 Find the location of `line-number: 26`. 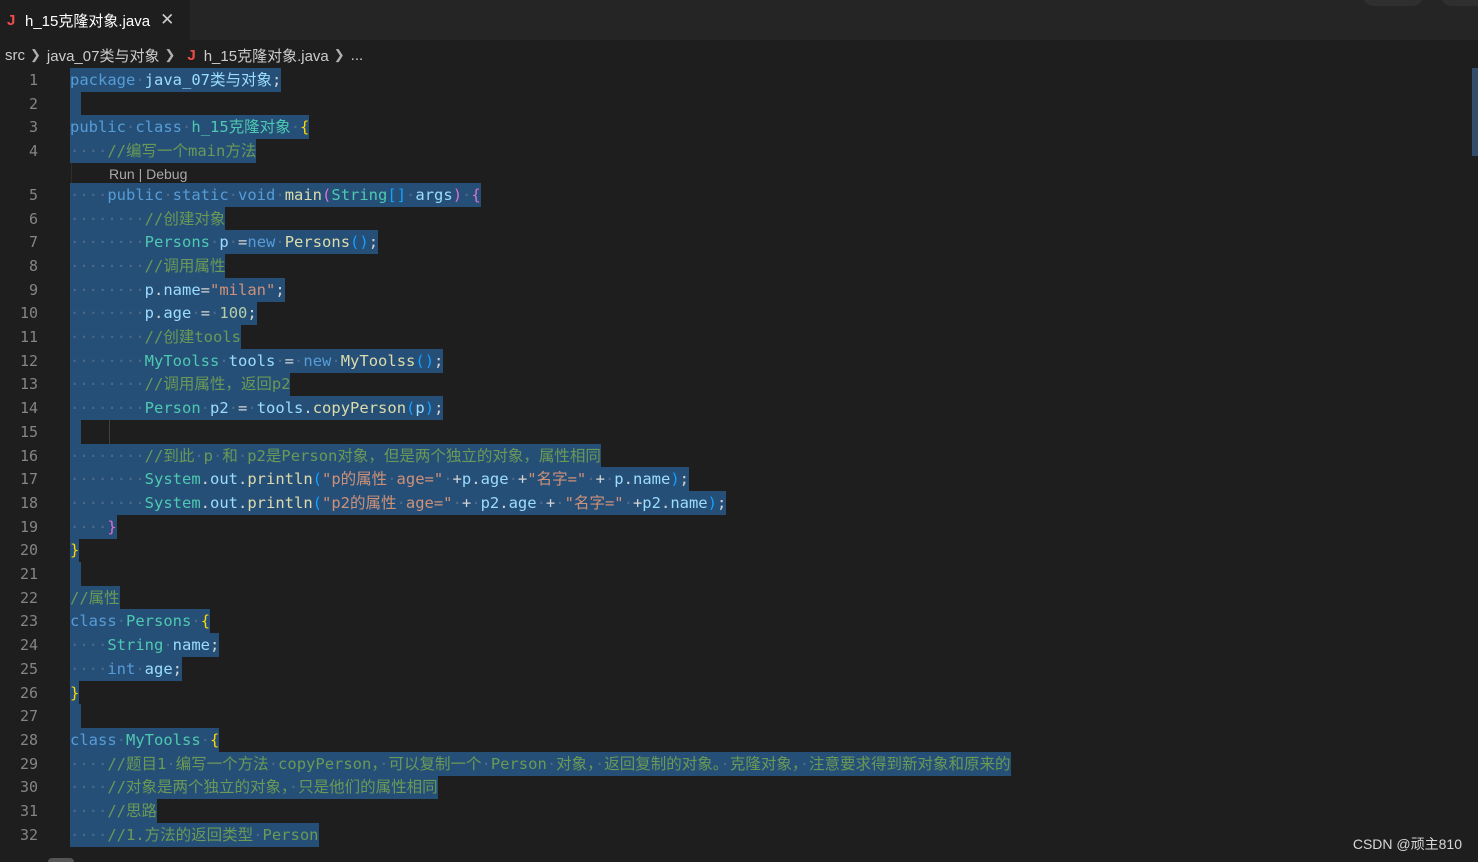

line-number: 26 is located at coordinates (28, 692).